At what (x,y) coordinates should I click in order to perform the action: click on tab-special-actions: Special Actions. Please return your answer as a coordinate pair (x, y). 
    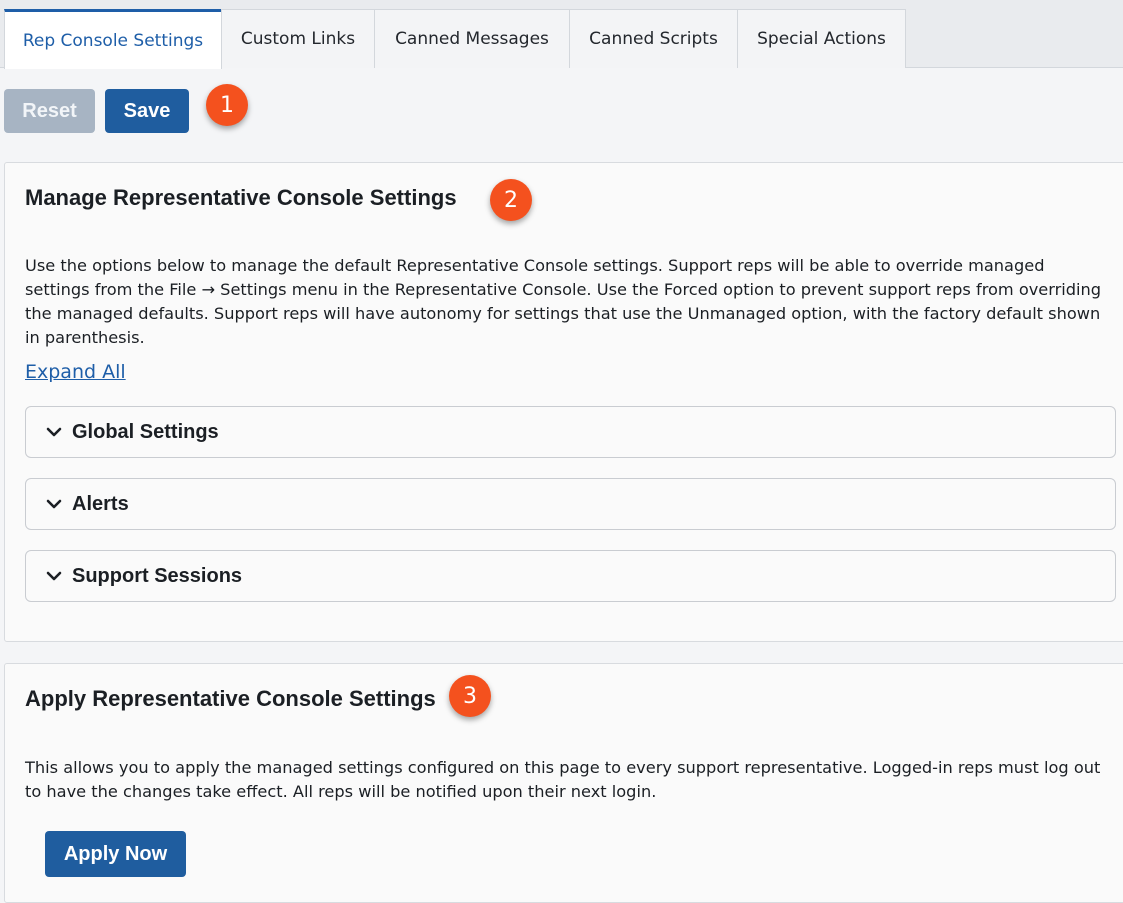
    Looking at the image, I should click on (821, 38).